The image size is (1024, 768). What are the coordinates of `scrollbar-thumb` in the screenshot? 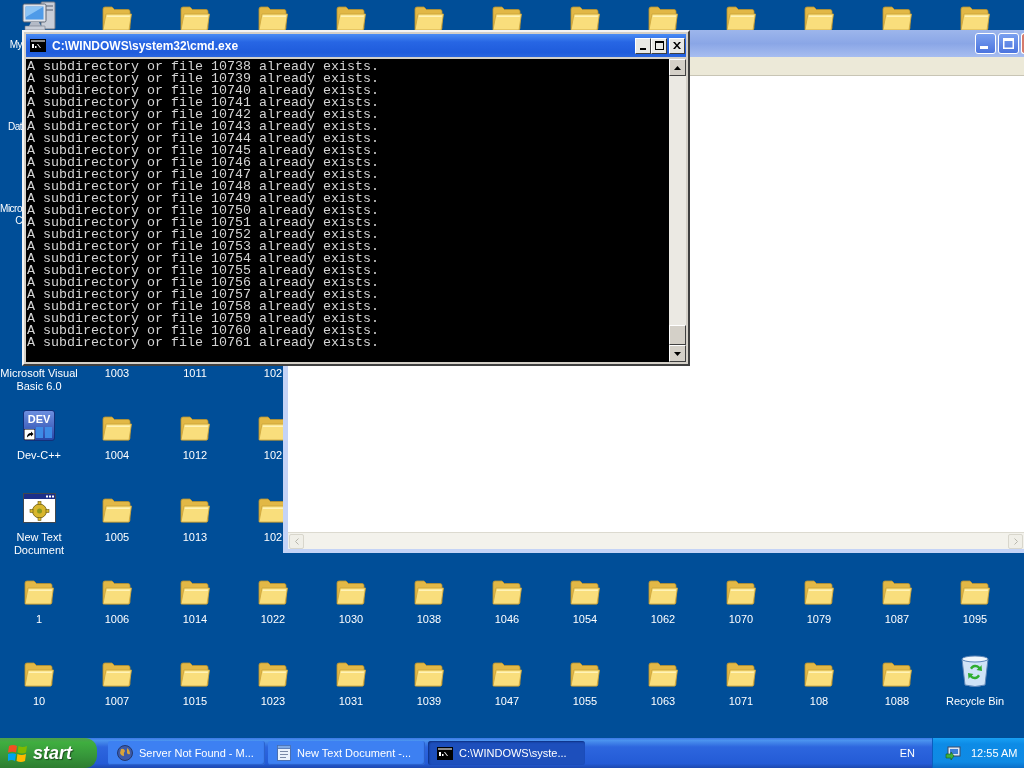 It's located at (677, 335).